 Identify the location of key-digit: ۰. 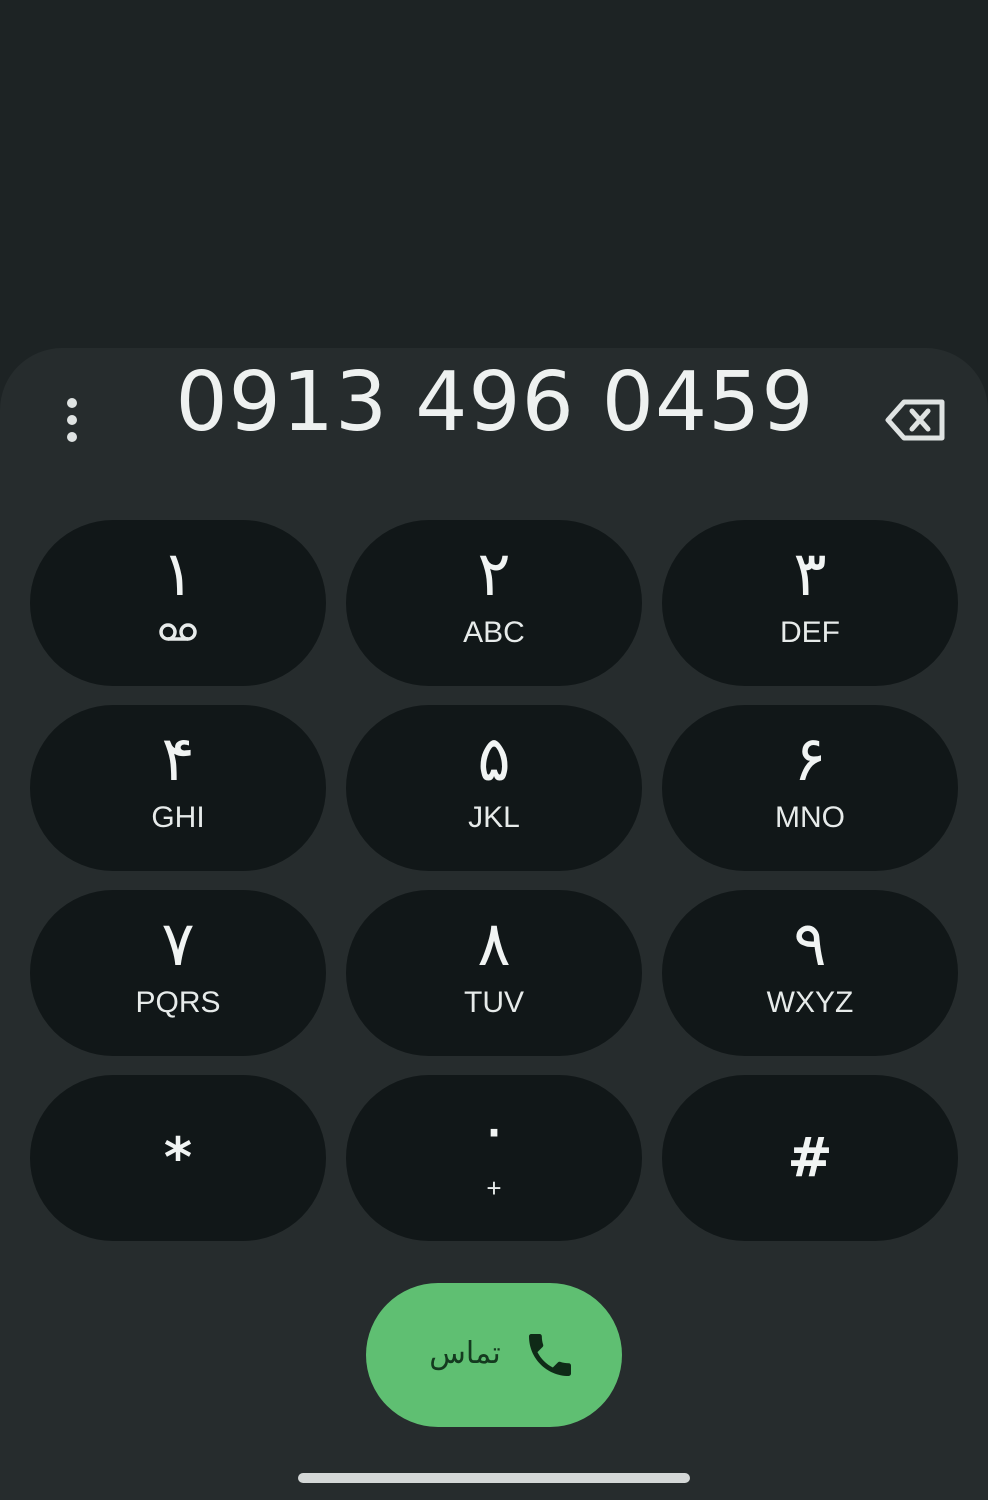
(494, 1128).